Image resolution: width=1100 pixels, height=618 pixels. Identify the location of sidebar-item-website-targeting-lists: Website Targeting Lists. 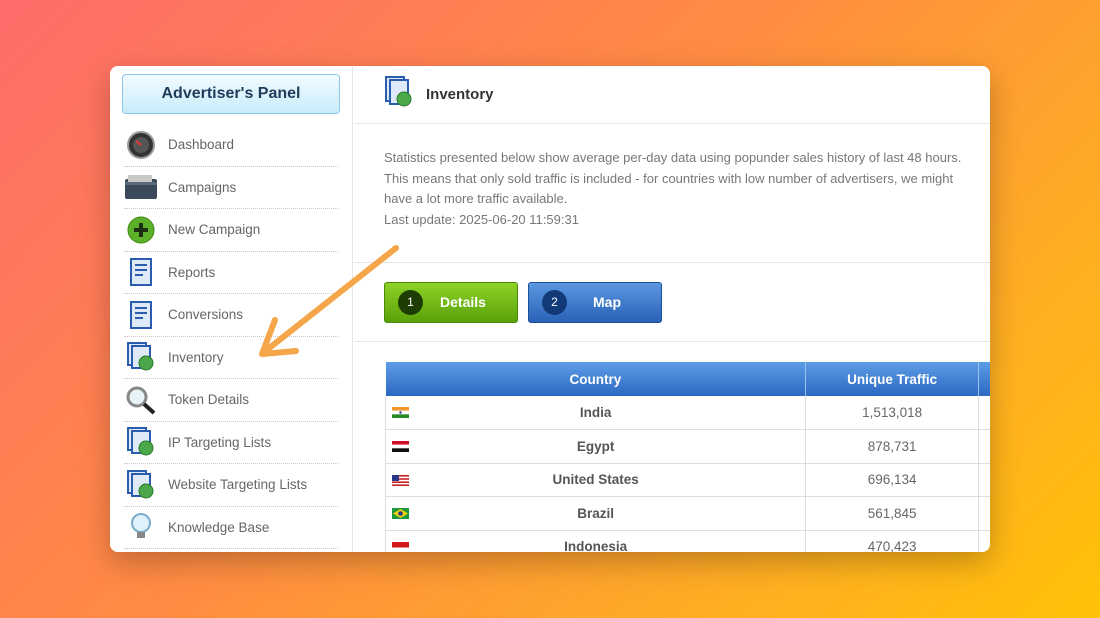
(231, 485).